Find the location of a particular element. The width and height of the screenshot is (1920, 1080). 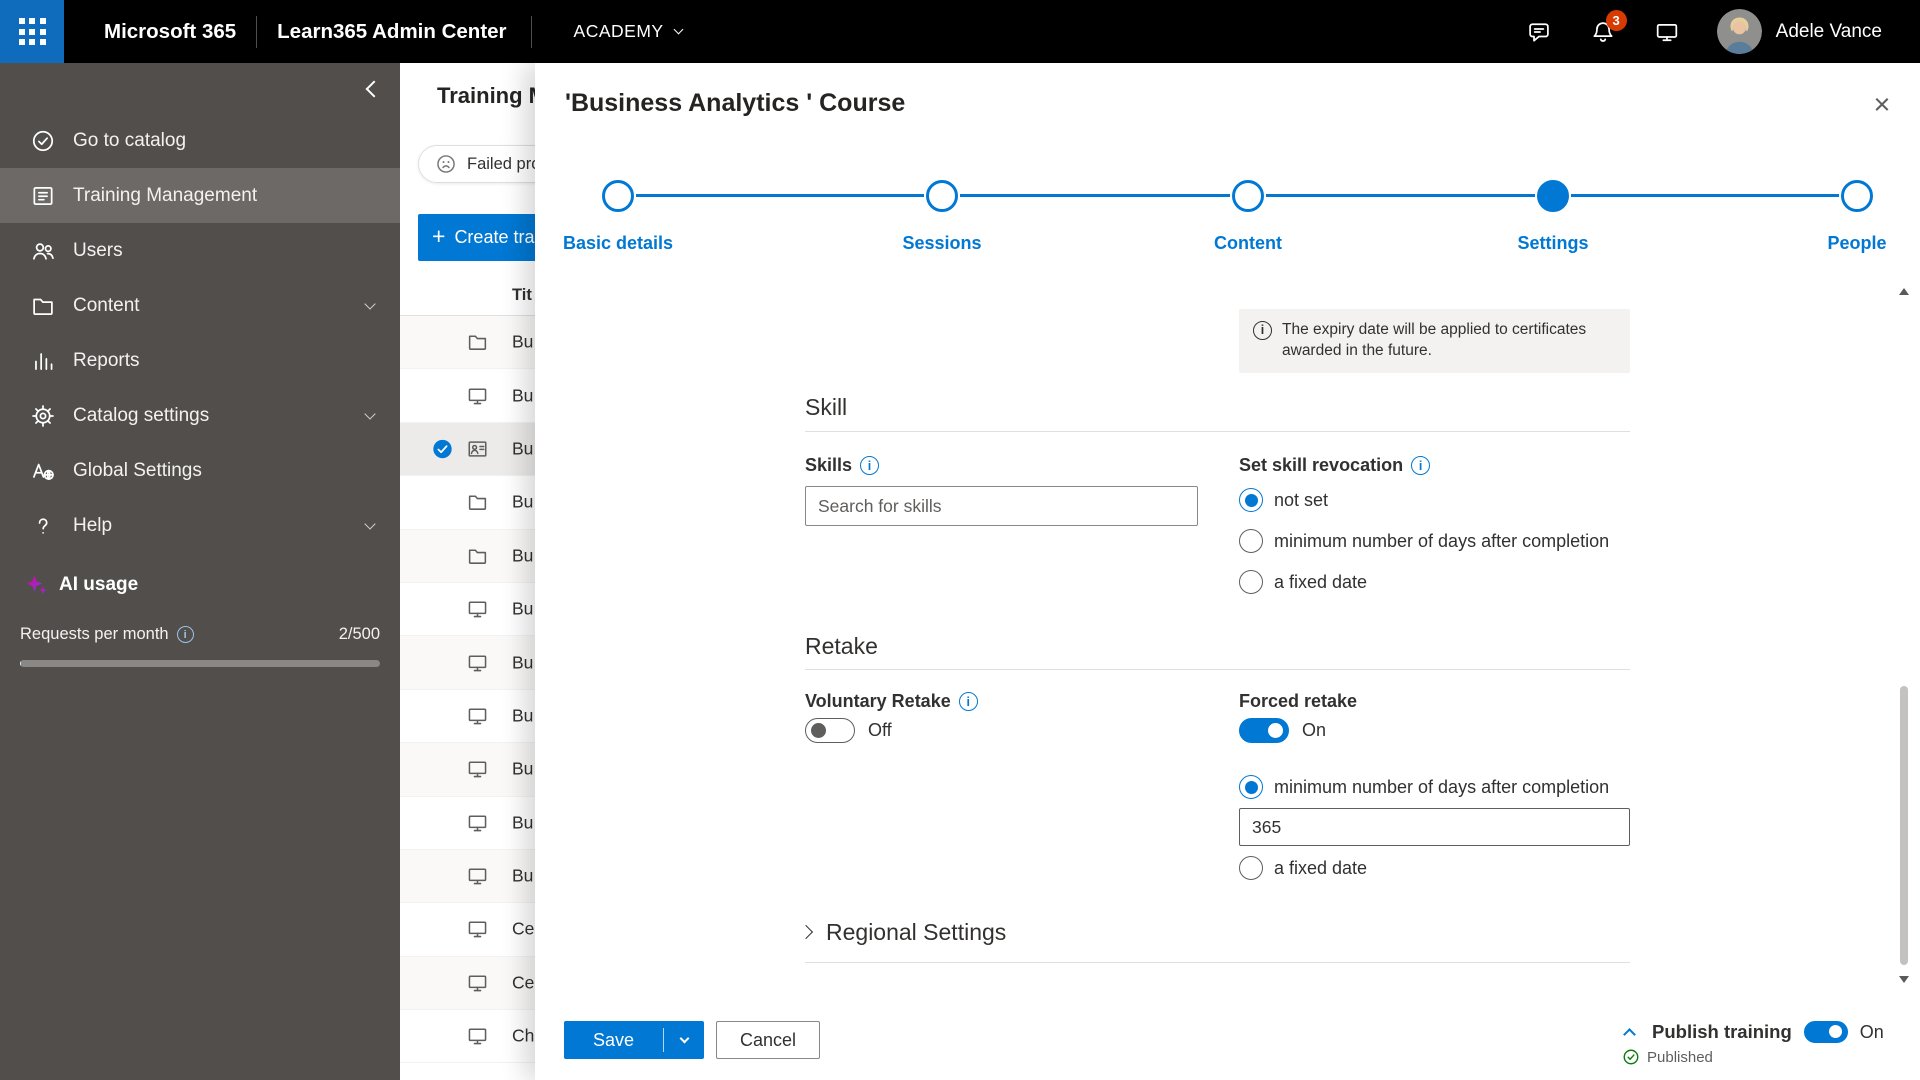

column-title: Tit is located at coordinates (522, 295).